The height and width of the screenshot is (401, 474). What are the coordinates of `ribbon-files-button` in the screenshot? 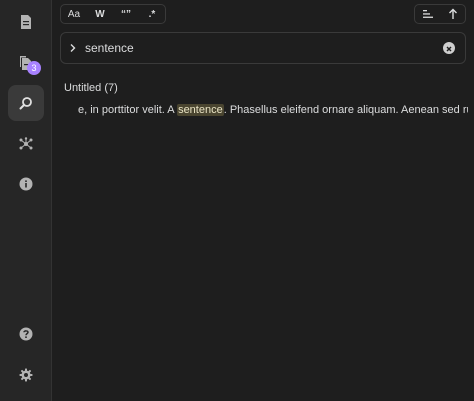 It's located at (26, 22).